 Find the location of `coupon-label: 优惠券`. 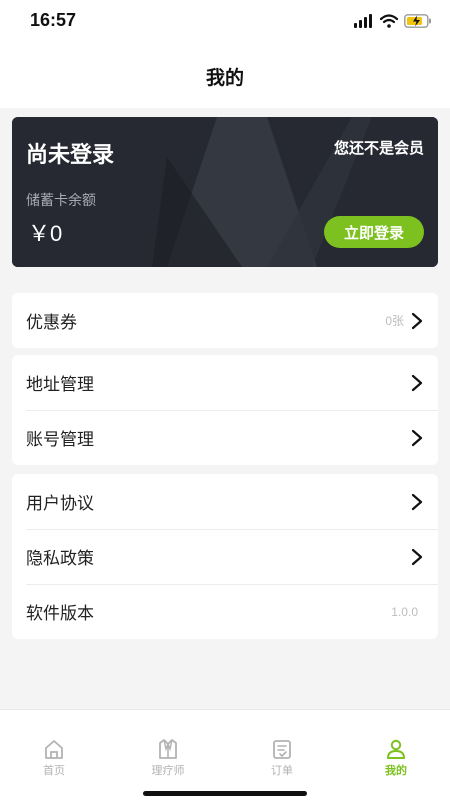

coupon-label: 优惠券 is located at coordinates (51, 323).